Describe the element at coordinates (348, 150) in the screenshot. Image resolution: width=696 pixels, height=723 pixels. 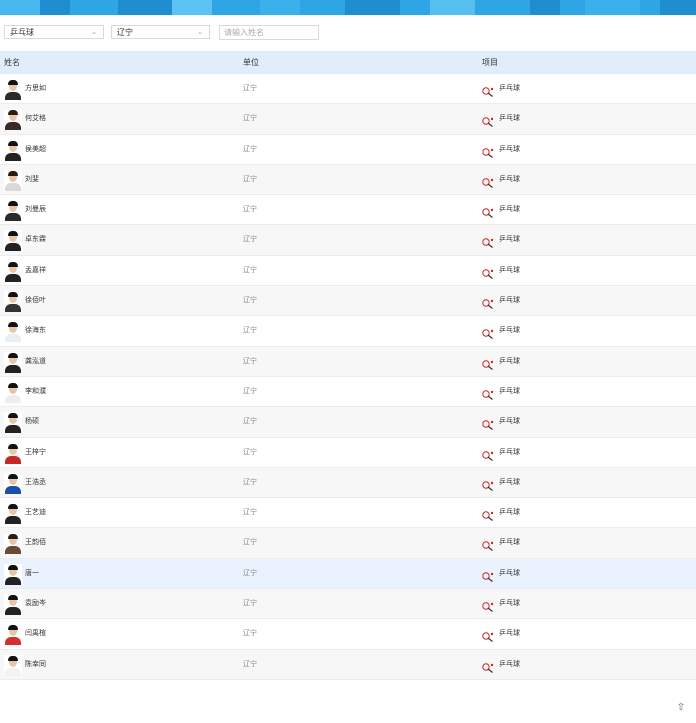
I see `table-row: 侯美超 辽宁 乒乓球` at that location.